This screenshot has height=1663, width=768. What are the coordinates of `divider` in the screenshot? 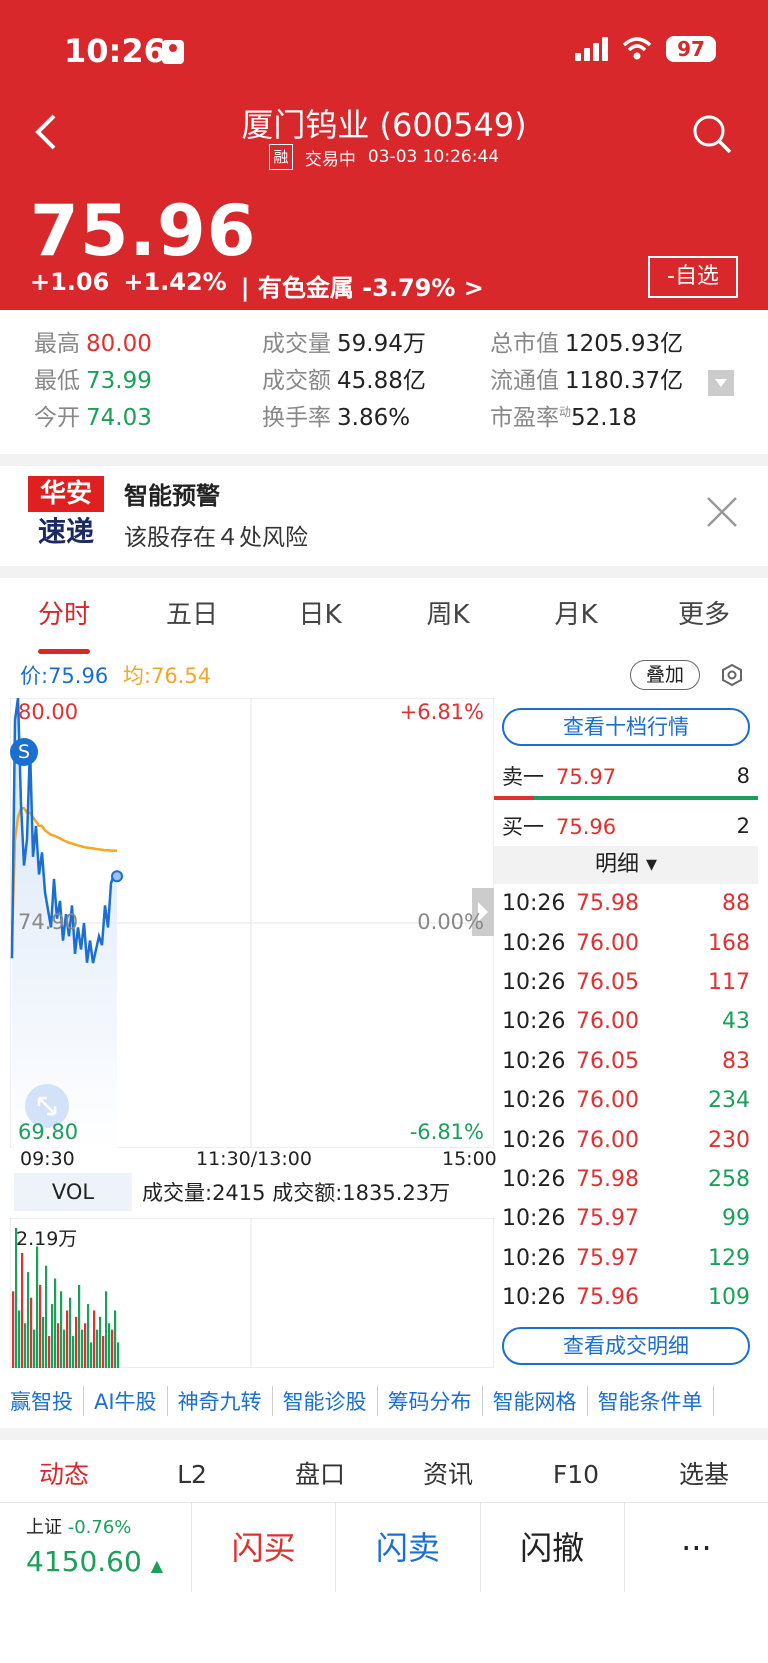 It's located at (384, 572).